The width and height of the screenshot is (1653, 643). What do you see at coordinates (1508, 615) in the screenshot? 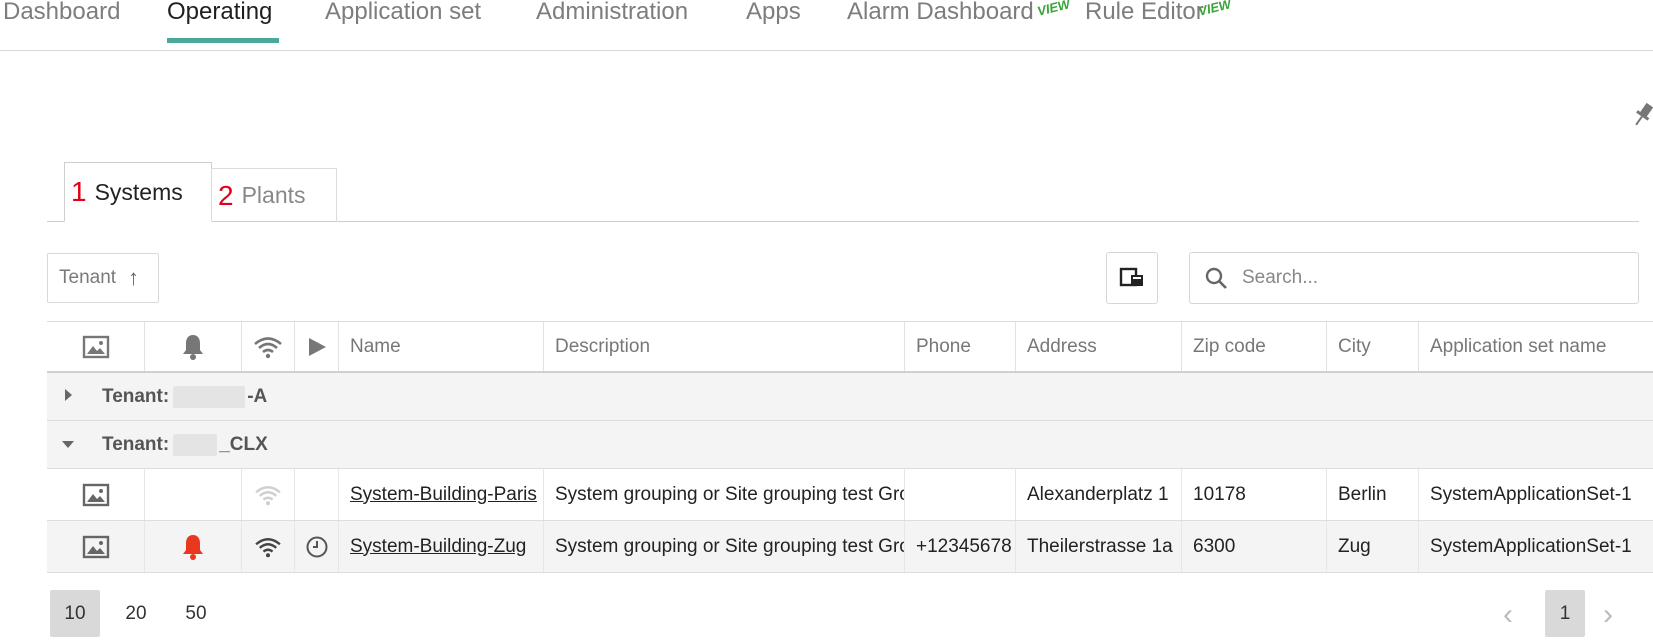
I see `previous-page-icon: ‹` at bounding box center [1508, 615].